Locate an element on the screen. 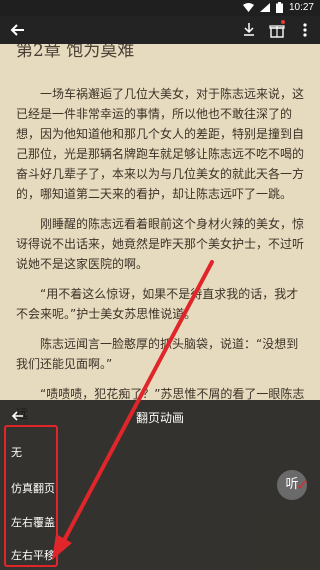 The image size is (320, 570). panel-title: 翻页动画 is located at coordinates (159, 418).